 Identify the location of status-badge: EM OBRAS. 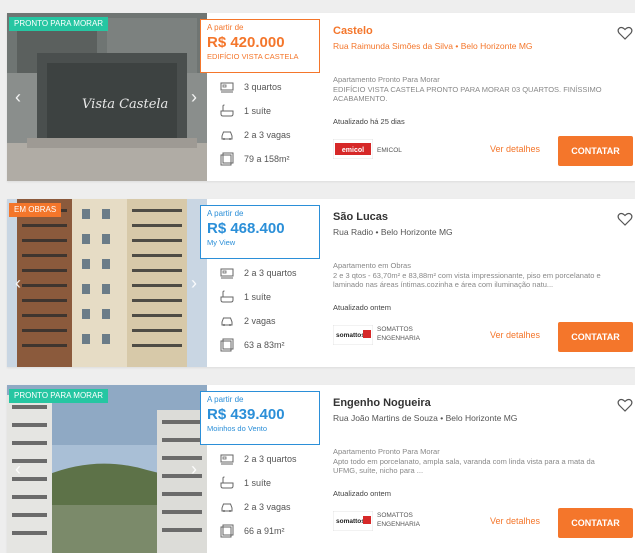
(35, 210).